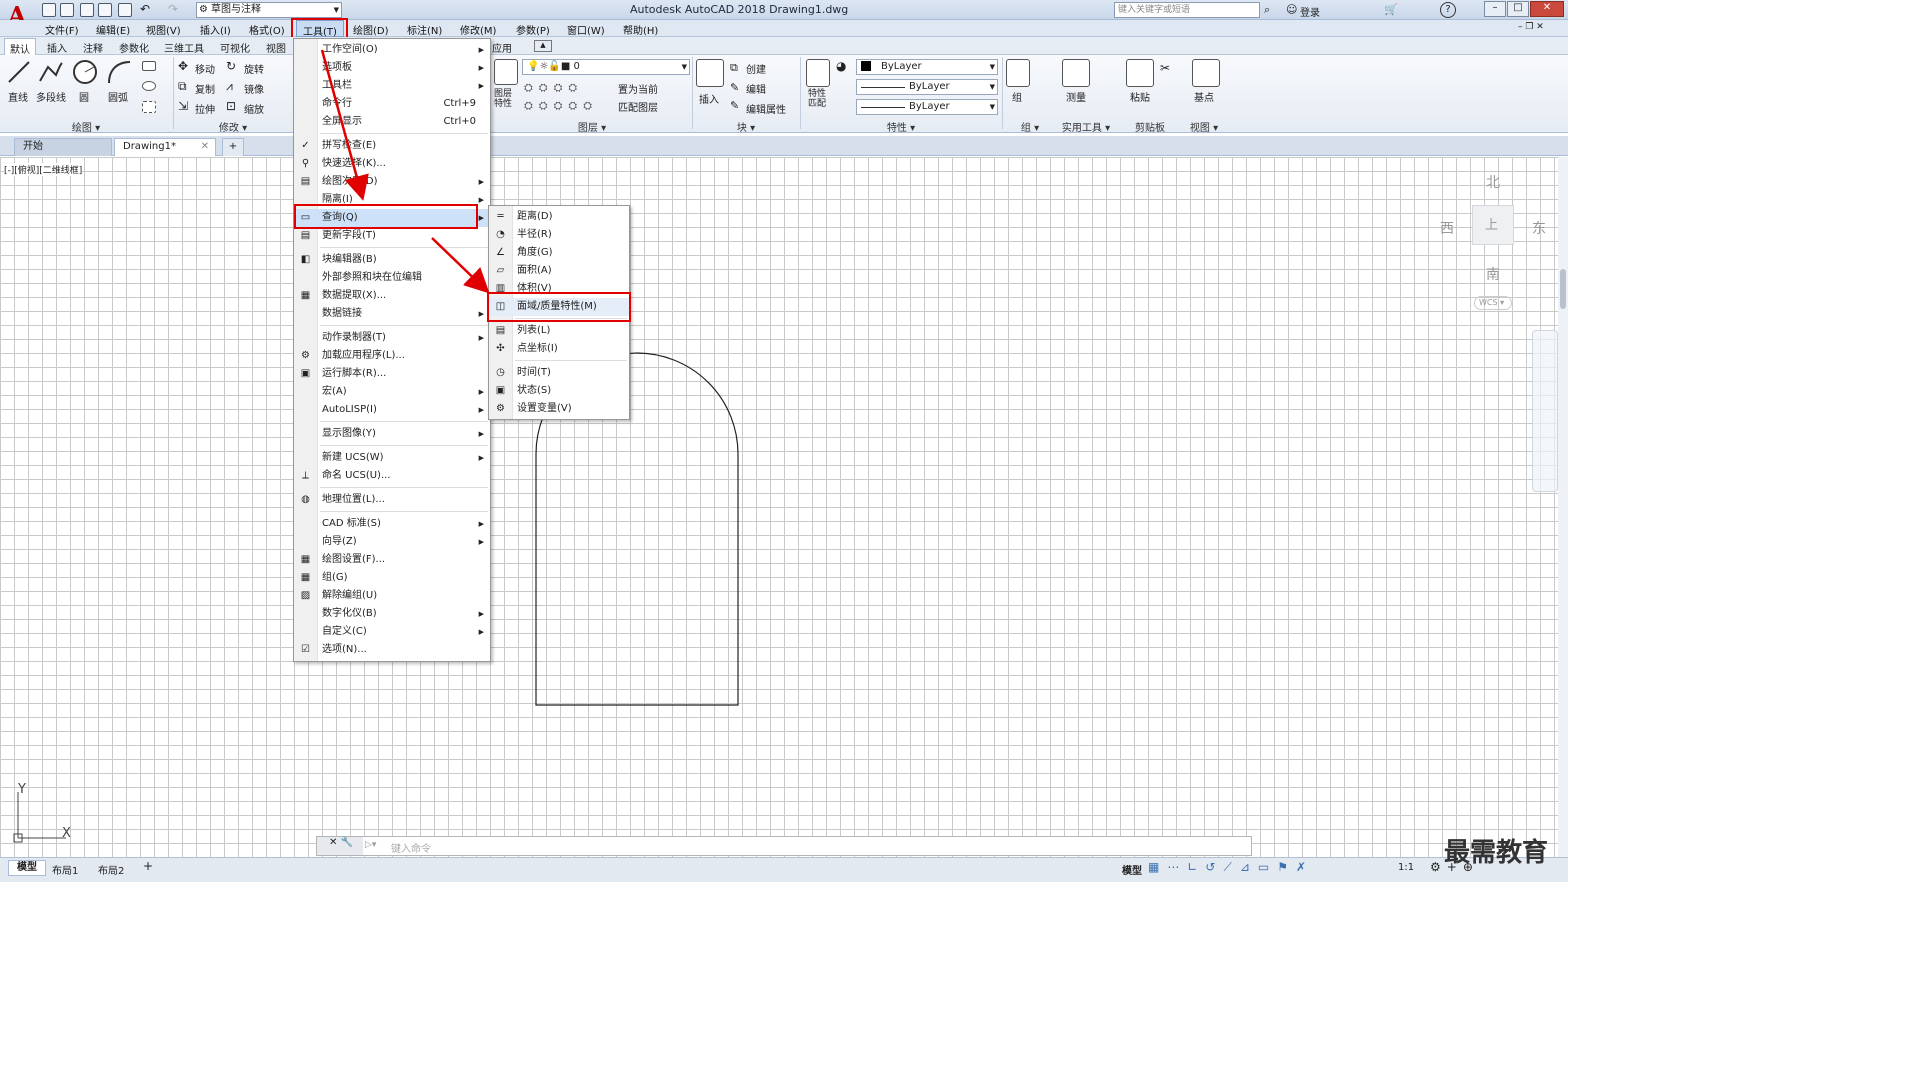 Image resolution: width=1920 pixels, height=1080 pixels. What do you see at coordinates (478, 29) in the screenshot?
I see `menu-modify: 修改(M)` at bounding box center [478, 29].